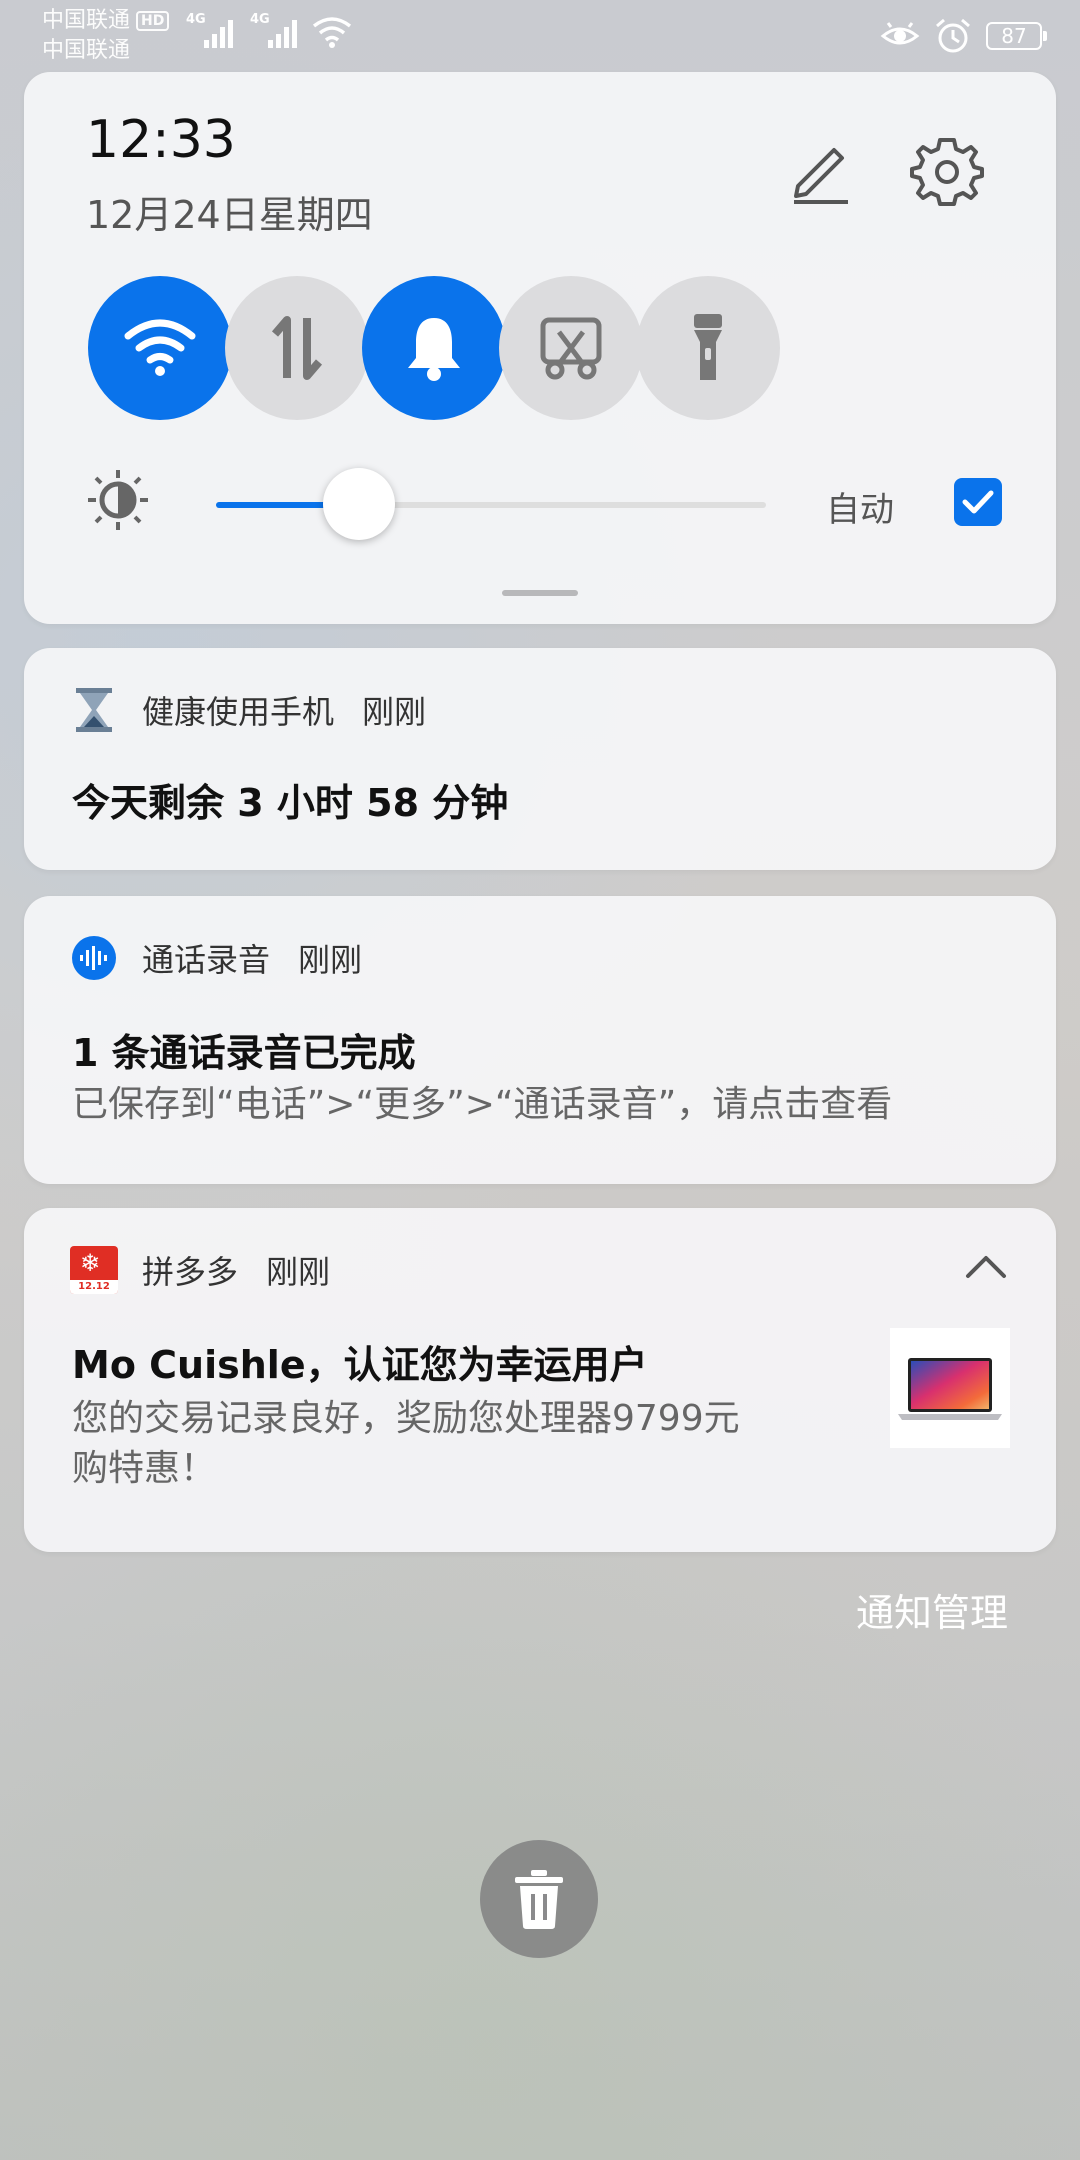  I want to click on voice-wave-icon, so click(94, 958).